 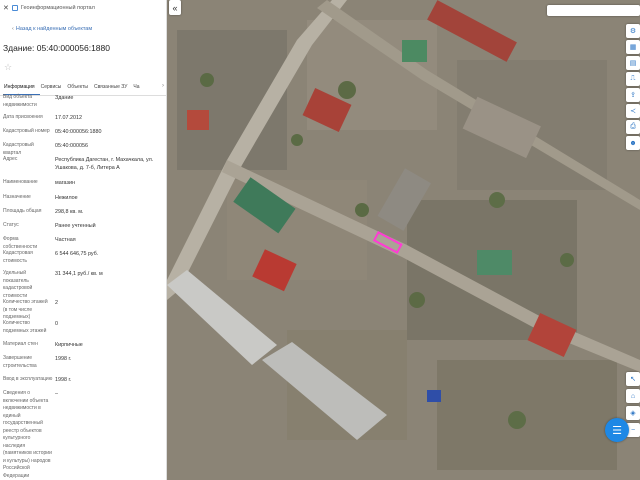 What do you see at coordinates (20, 344) in the screenshot?
I see `attribute-label: Материал стен` at bounding box center [20, 344].